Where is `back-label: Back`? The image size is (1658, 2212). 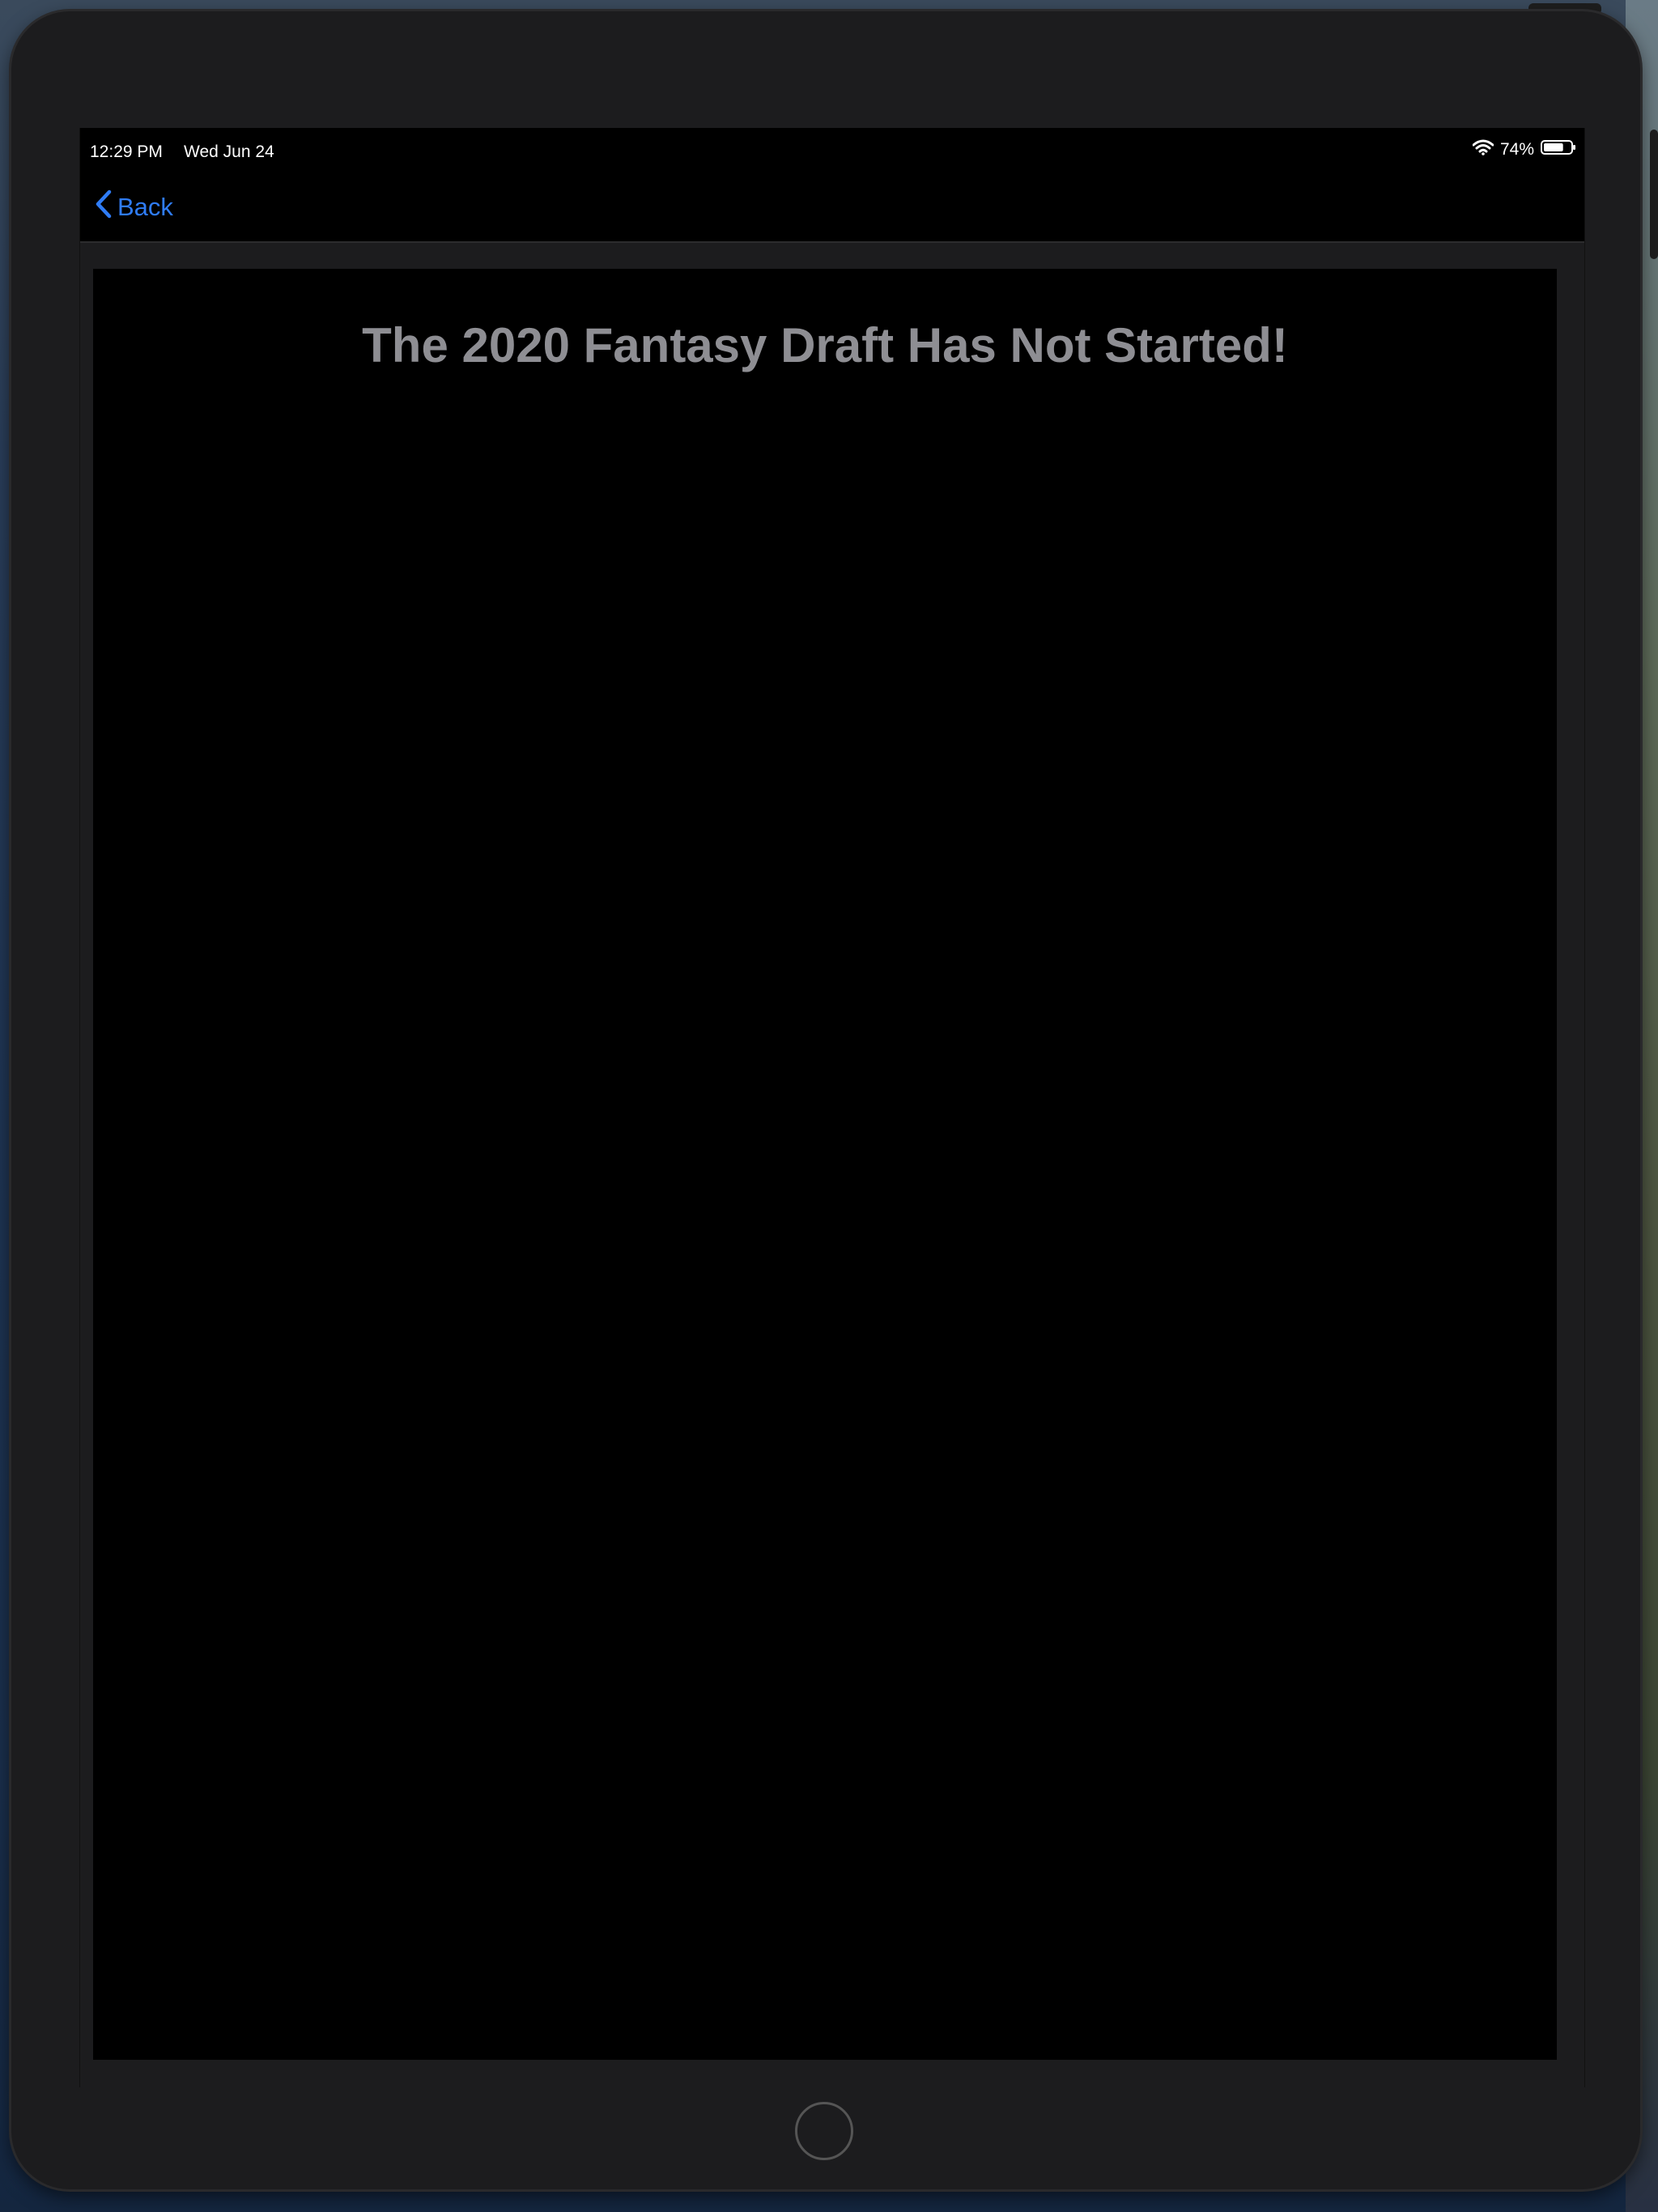 back-label: Back is located at coordinates (145, 207).